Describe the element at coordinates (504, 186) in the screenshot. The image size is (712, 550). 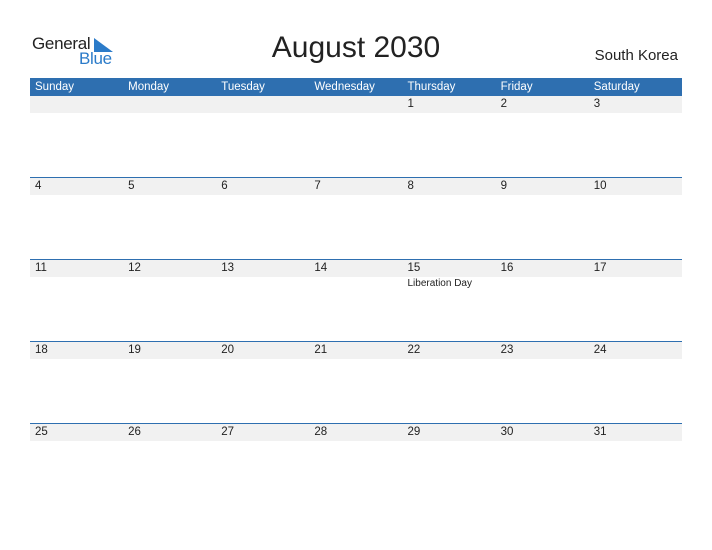
I see `day-number: 9` at that location.